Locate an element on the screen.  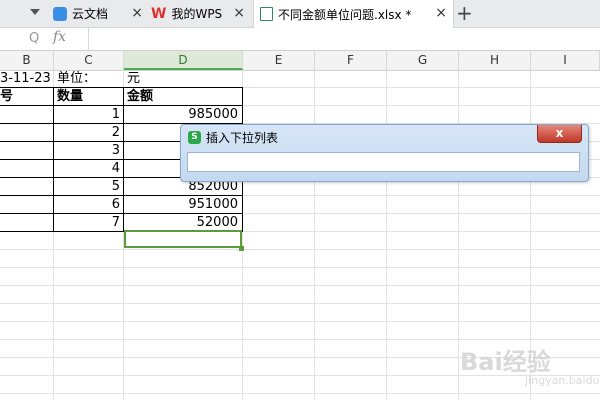
cell-qty: 7 is located at coordinates (87, 223).